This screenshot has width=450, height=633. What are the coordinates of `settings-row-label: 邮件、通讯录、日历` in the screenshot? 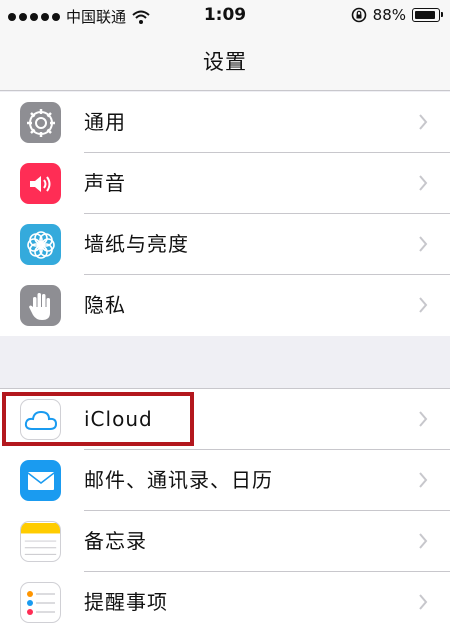 It's located at (178, 480).